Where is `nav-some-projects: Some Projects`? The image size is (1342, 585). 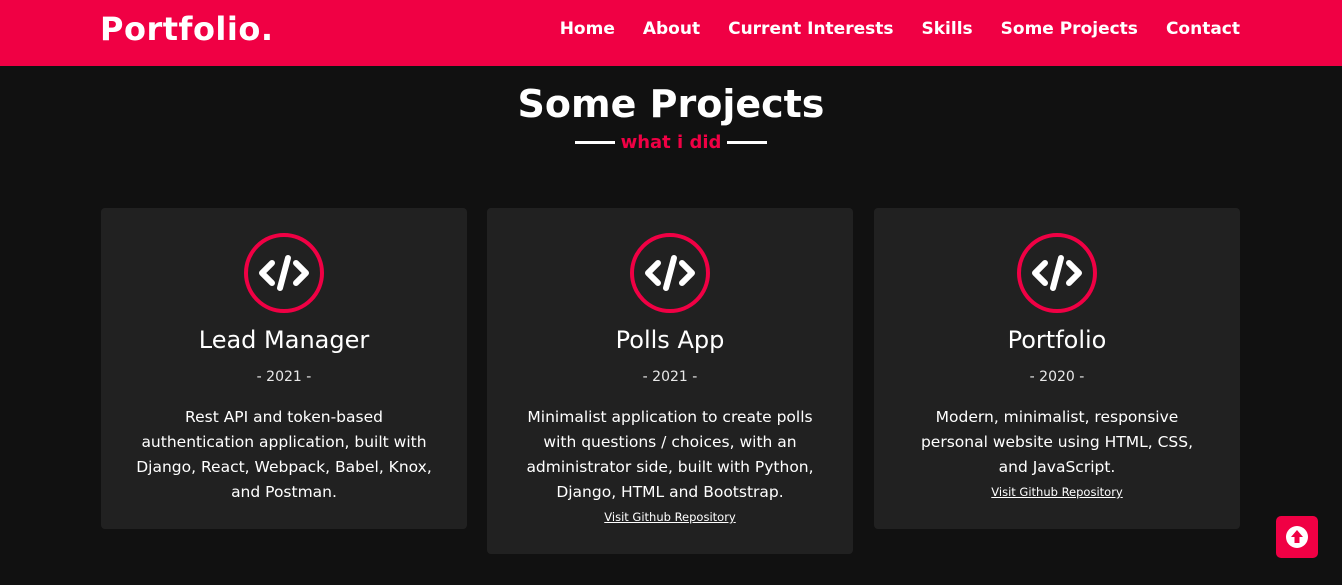
nav-some-projects: Some Projects is located at coordinates (1069, 29).